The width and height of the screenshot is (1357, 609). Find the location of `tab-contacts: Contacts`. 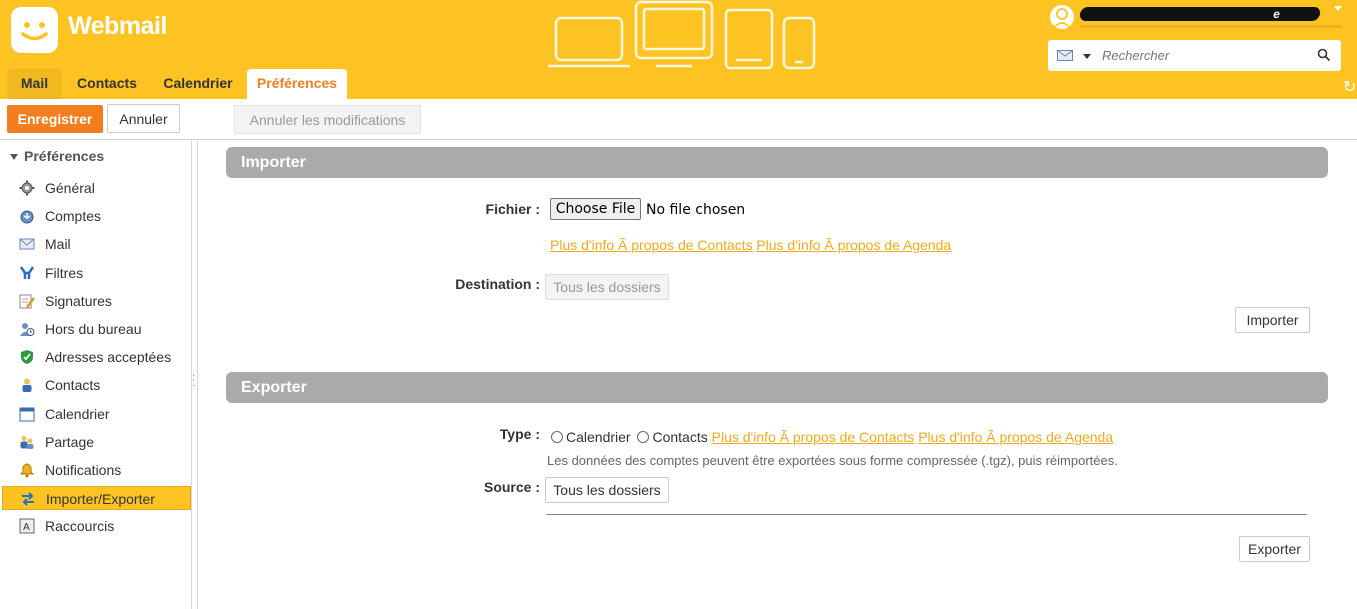

tab-contacts: Contacts is located at coordinates (107, 84).